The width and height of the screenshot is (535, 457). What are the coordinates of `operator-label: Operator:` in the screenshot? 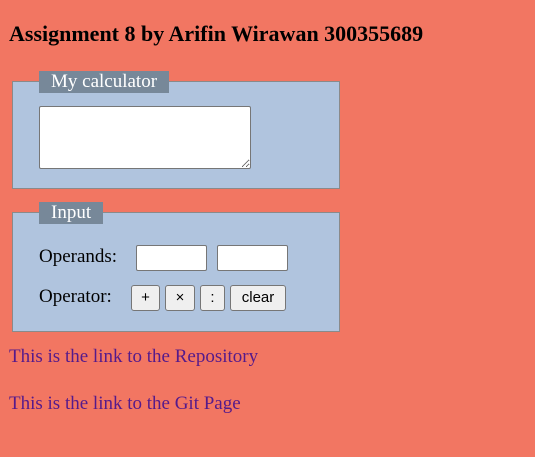 It's located at (75, 296).